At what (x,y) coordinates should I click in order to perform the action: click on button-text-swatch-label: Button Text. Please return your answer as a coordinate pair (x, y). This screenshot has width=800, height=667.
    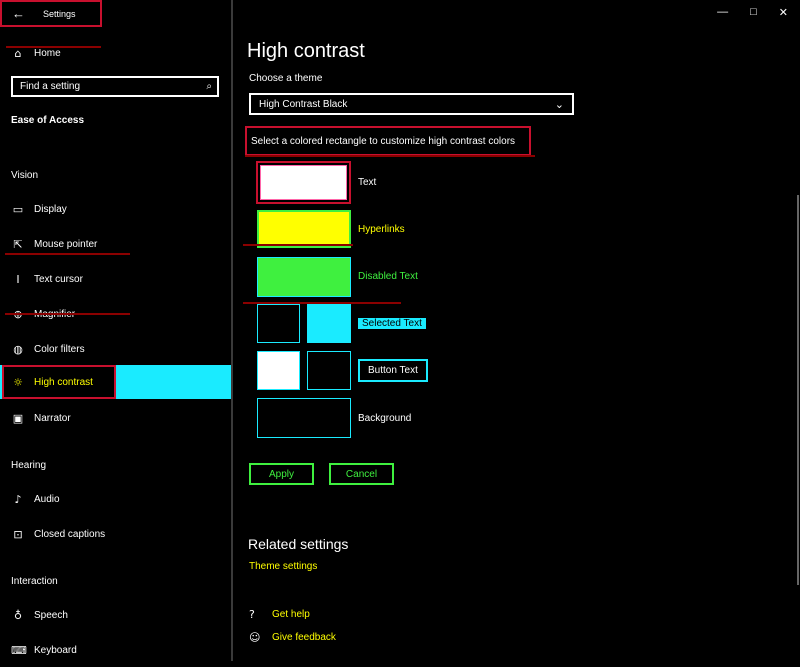
    Looking at the image, I should click on (393, 370).